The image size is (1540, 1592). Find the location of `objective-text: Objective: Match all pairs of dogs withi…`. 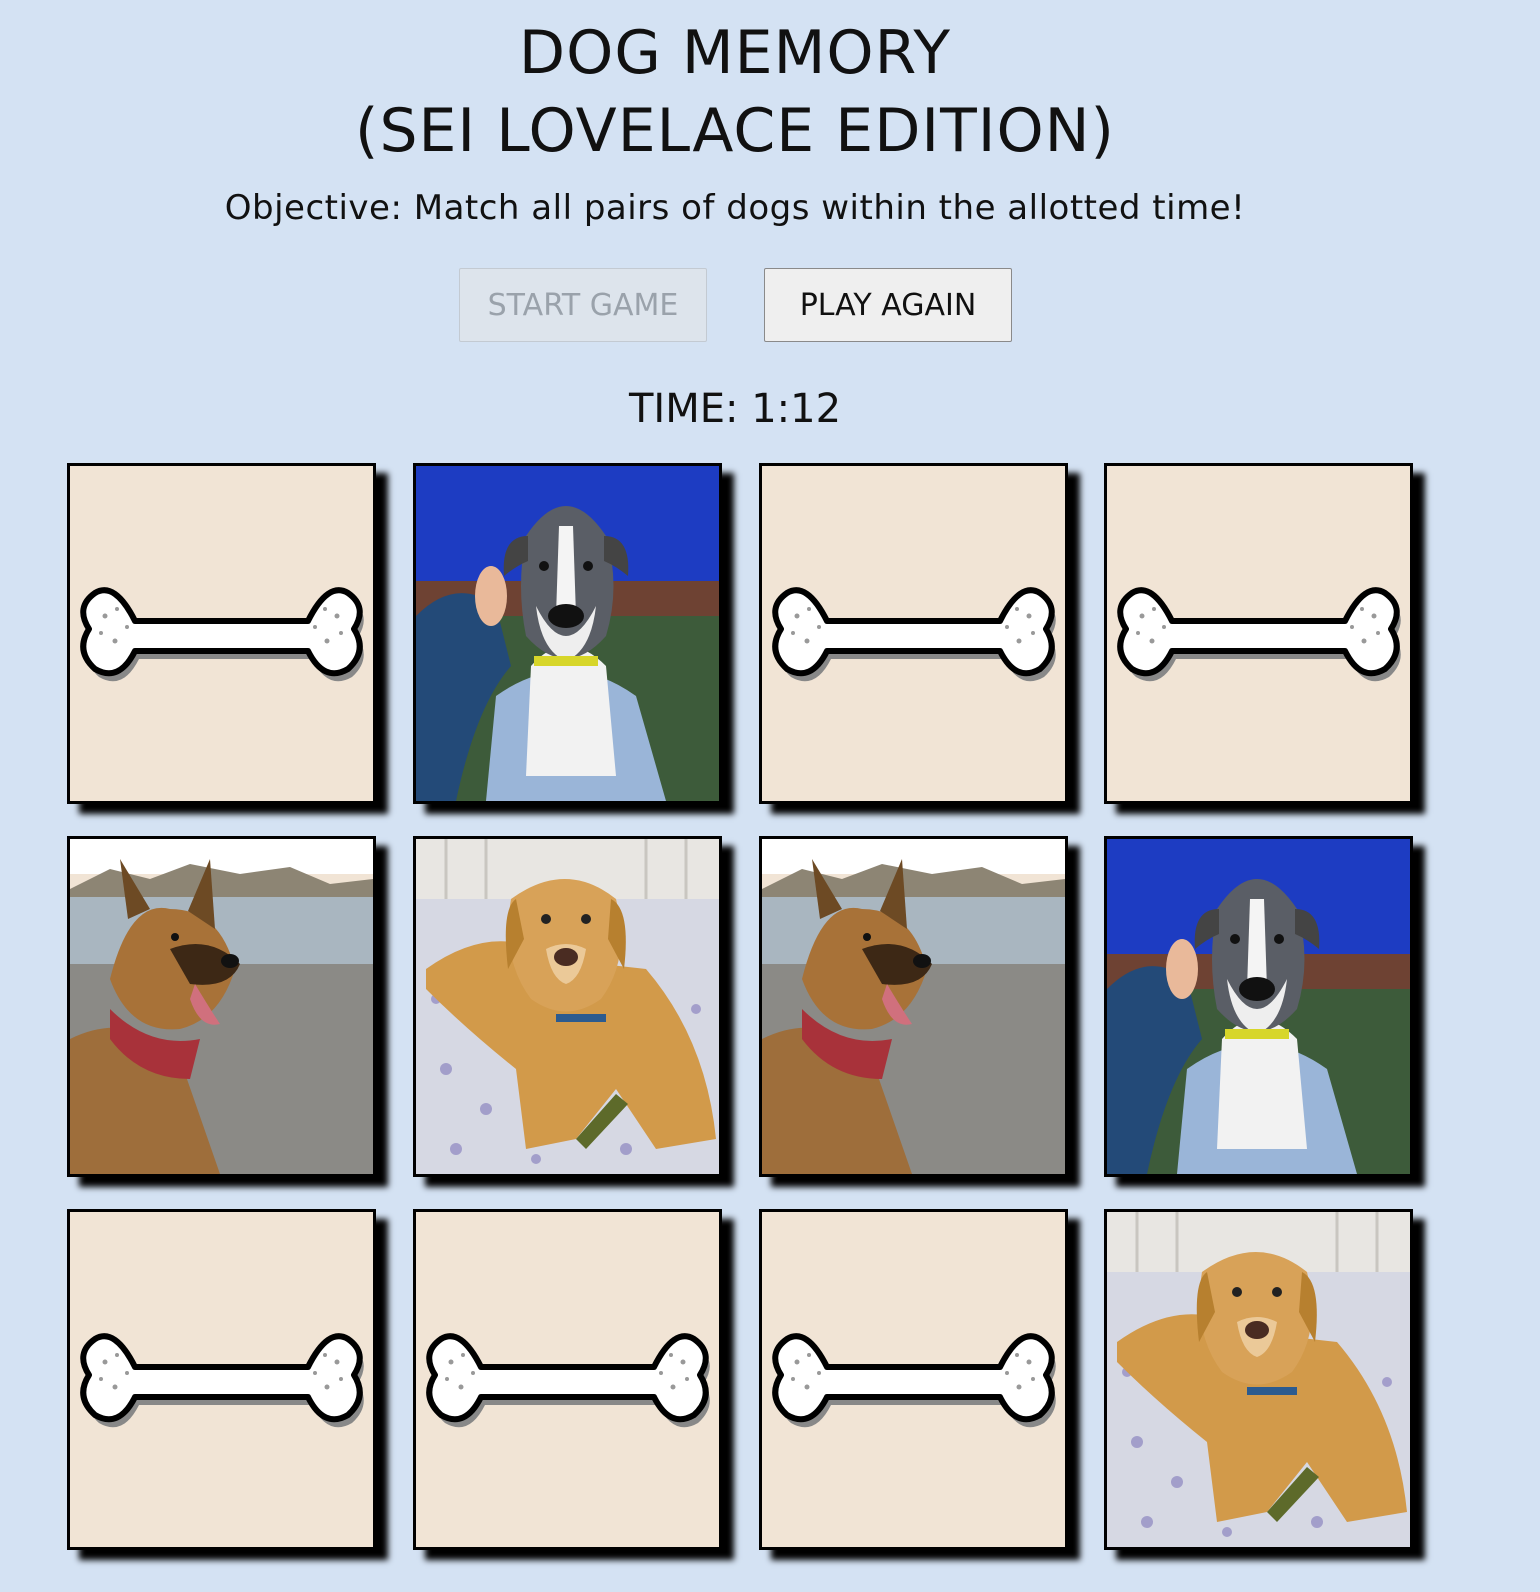

objective-text: Objective: Match all pairs of dogs withi… is located at coordinates (735, 208).